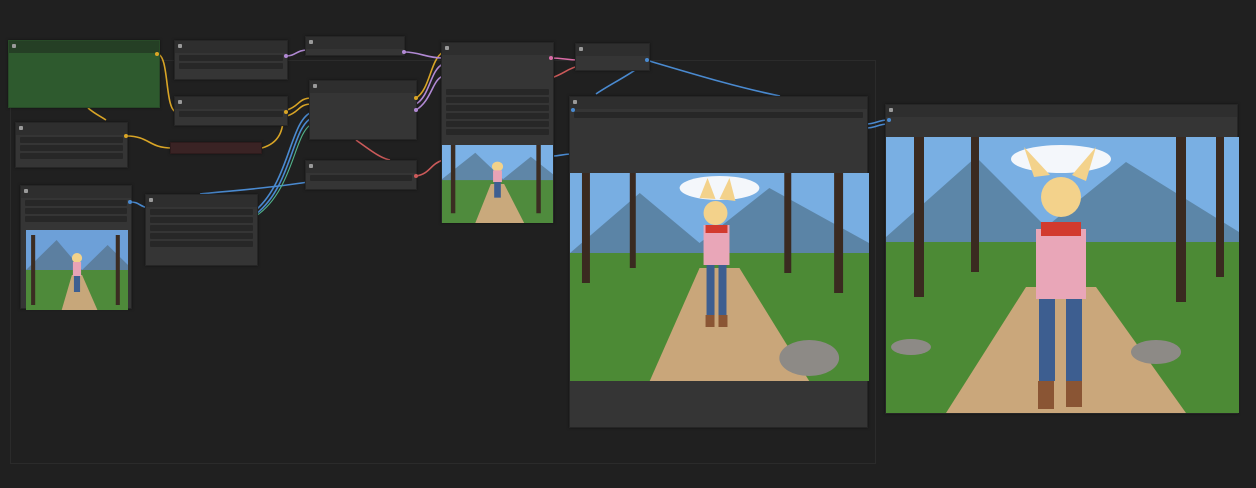  What do you see at coordinates (612, 57) in the screenshot?
I see `upscale-model-node` at bounding box center [612, 57].